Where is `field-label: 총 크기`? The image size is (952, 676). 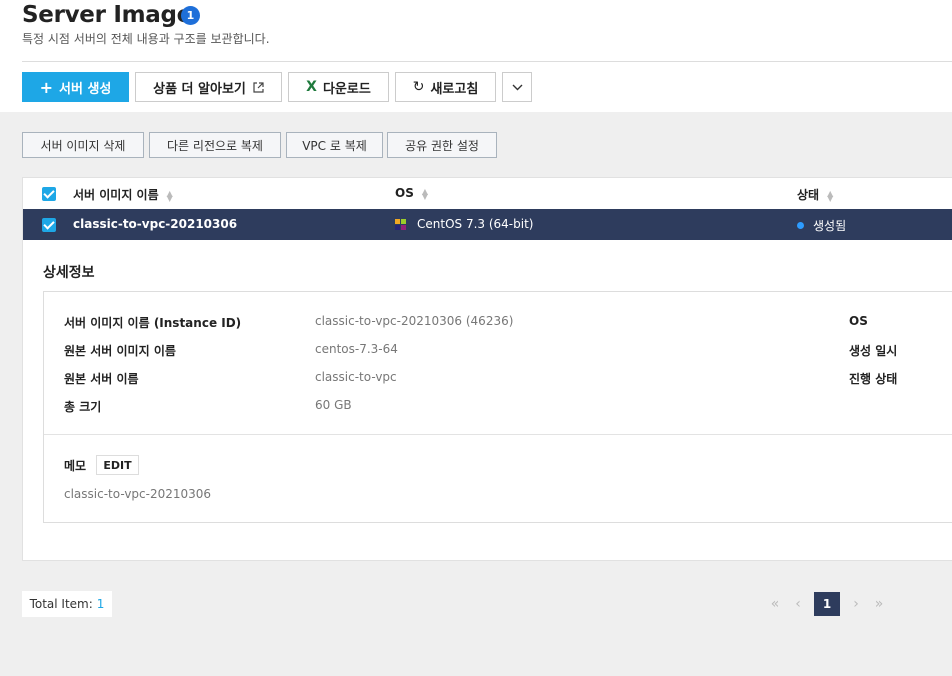
field-label: 총 크기 is located at coordinates (83, 407).